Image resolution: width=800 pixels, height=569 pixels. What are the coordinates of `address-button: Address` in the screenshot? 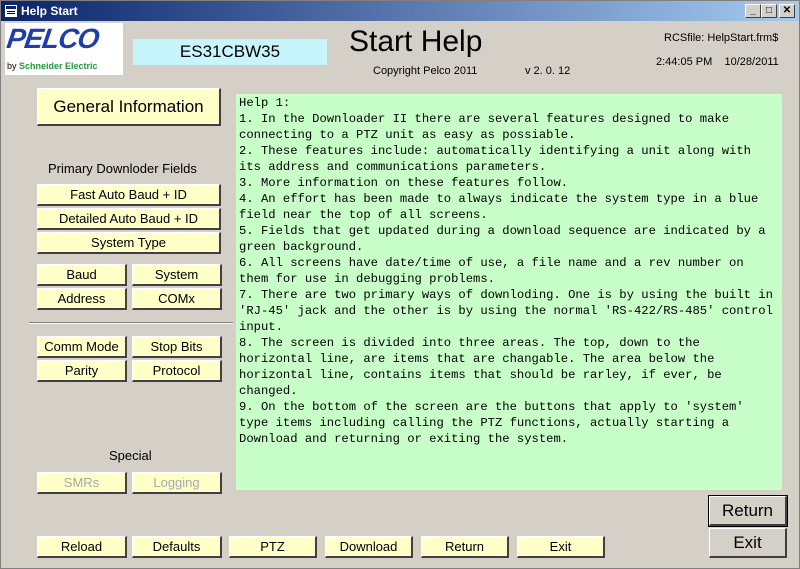 It's located at (82, 299).